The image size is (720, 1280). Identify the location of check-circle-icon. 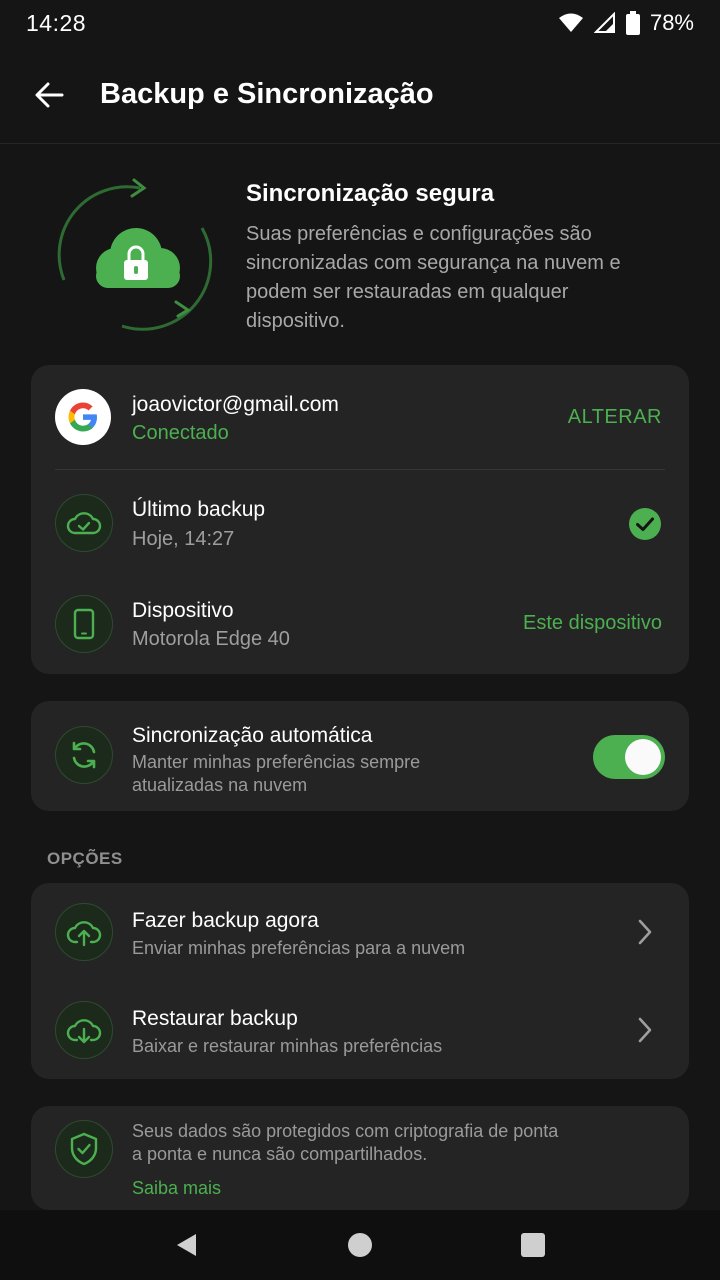
(645, 524).